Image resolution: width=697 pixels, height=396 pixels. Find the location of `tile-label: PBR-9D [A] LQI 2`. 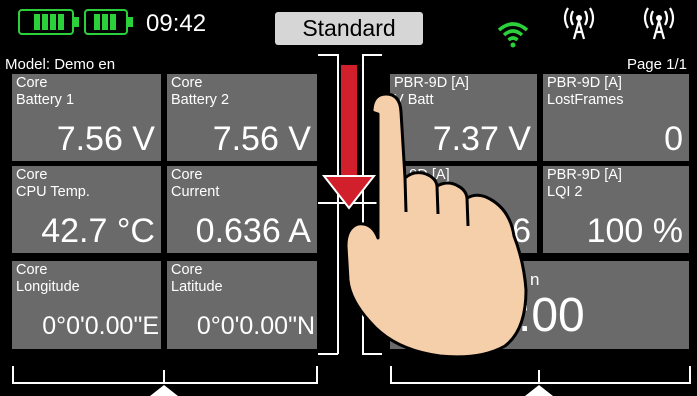

tile-label: PBR-9D [A] LQI 2 is located at coordinates (584, 183).